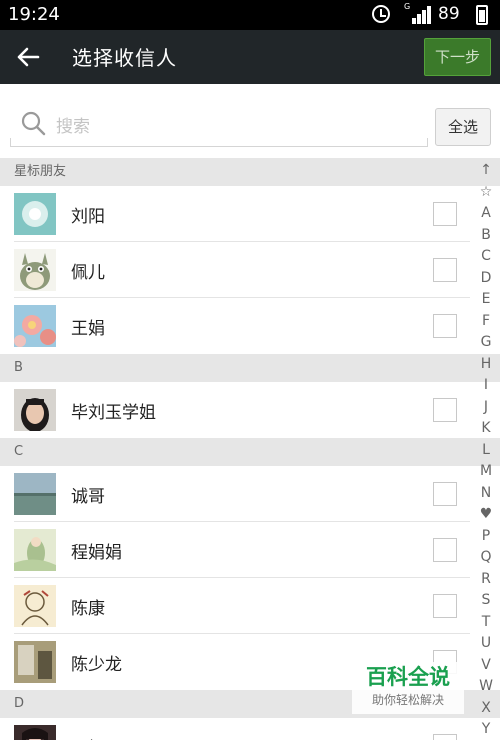 The width and height of the screenshot is (500, 740). What do you see at coordinates (463, 127) in the screenshot?
I see `select-all-button: 全选` at bounding box center [463, 127].